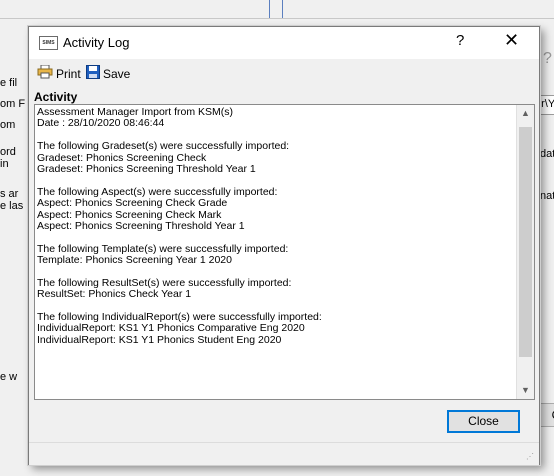 The height and width of the screenshot is (476, 554). I want to click on scrollbar-thumb, so click(525, 242).